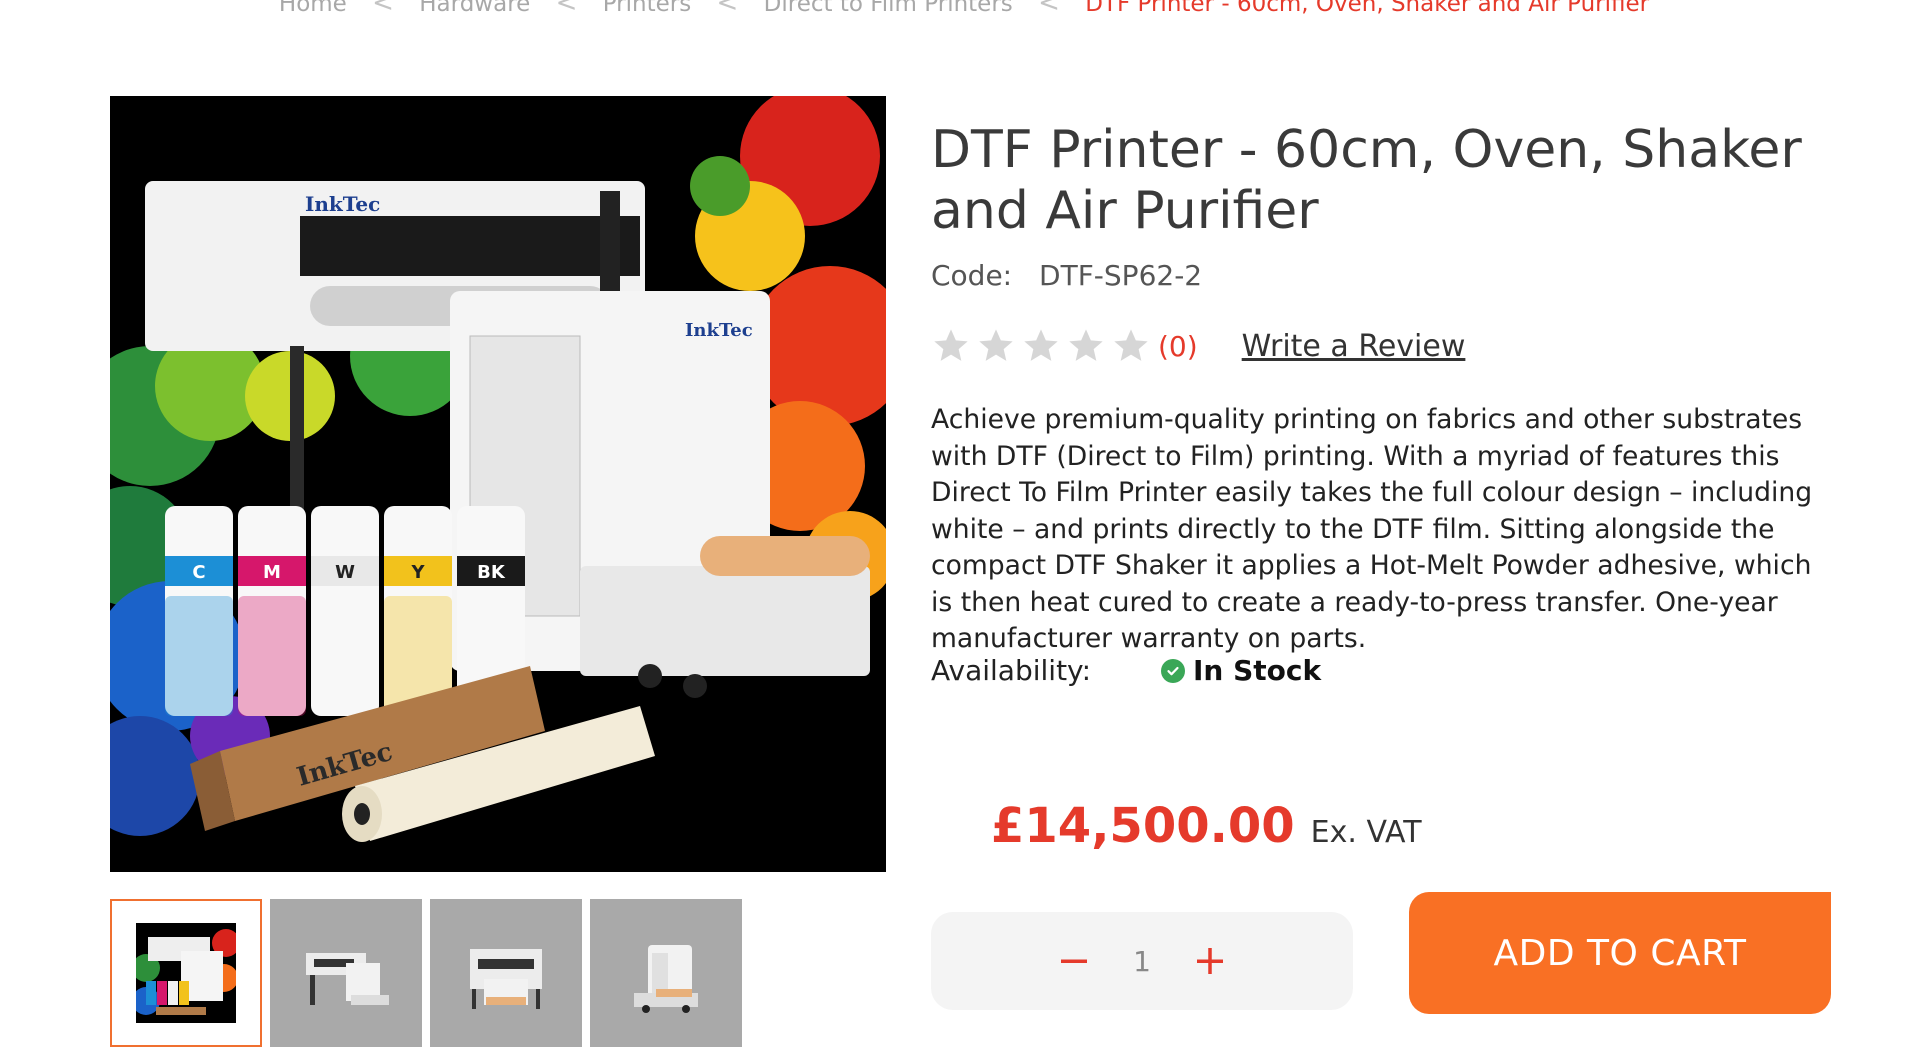 This screenshot has height=1062, width=1928. I want to click on quantity-increase-button, so click(1210, 961).